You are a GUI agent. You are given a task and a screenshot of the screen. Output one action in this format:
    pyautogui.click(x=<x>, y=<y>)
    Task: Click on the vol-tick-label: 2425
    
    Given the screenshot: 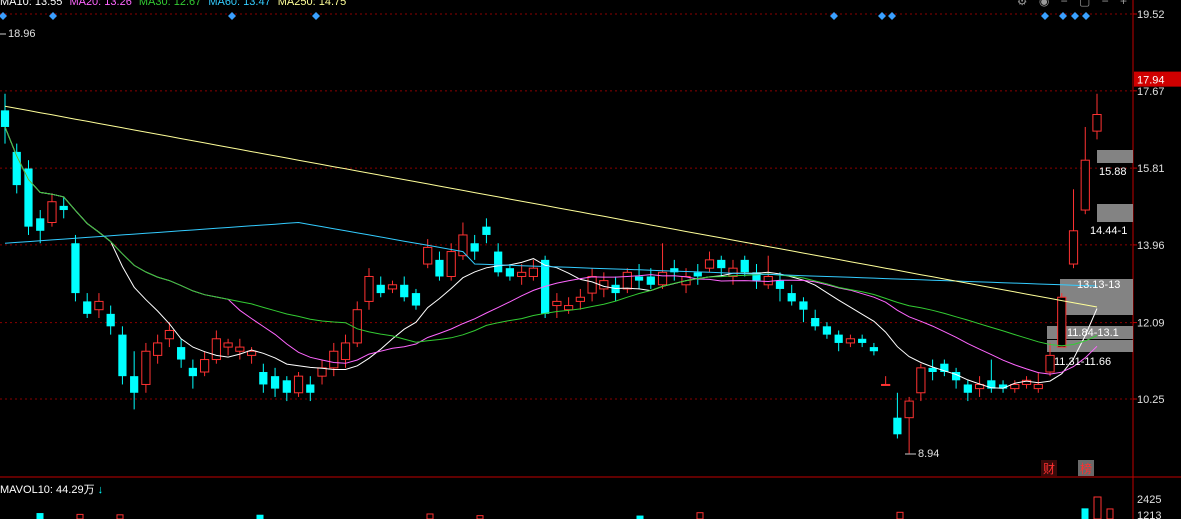 What is the action you would take?
    pyautogui.click(x=1149, y=500)
    